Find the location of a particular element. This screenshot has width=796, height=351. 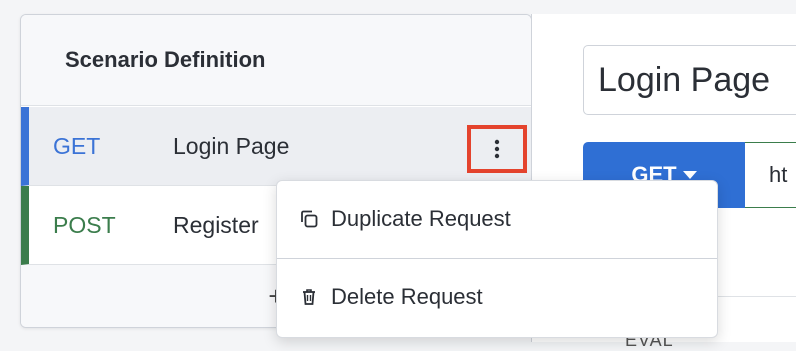

url-input: ht is located at coordinates (770, 175).